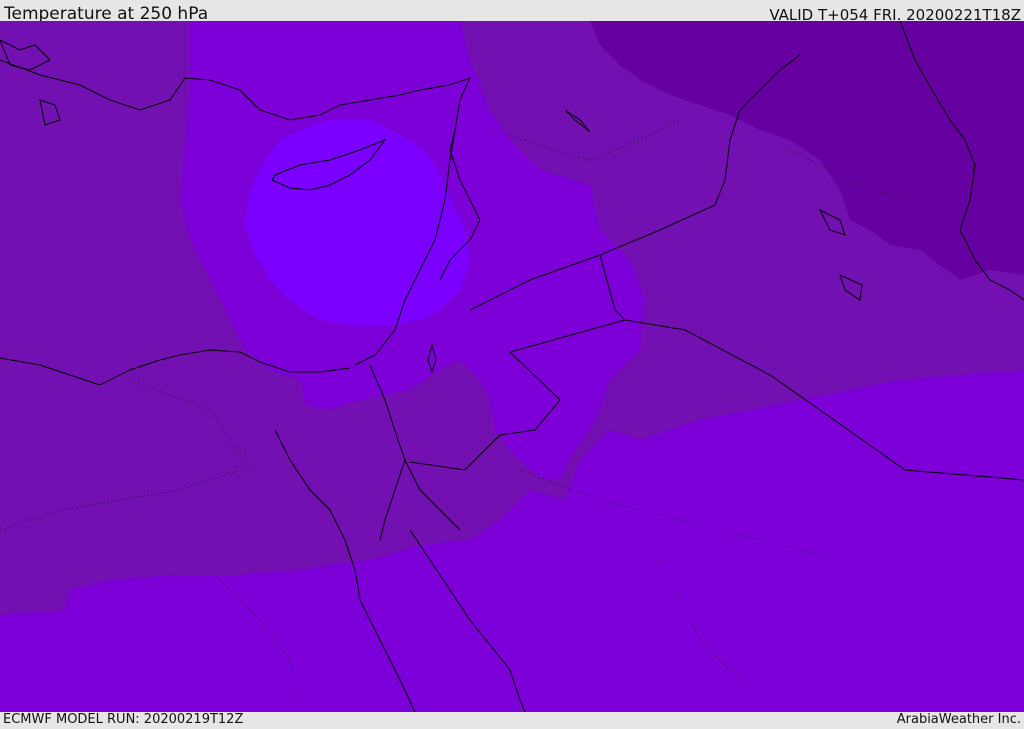  What do you see at coordinates (123, 719) in the screenshot?
I see `model-run: ECMWF MODEL RUN: 20200219T12Z` at bounding box center [123, 719].